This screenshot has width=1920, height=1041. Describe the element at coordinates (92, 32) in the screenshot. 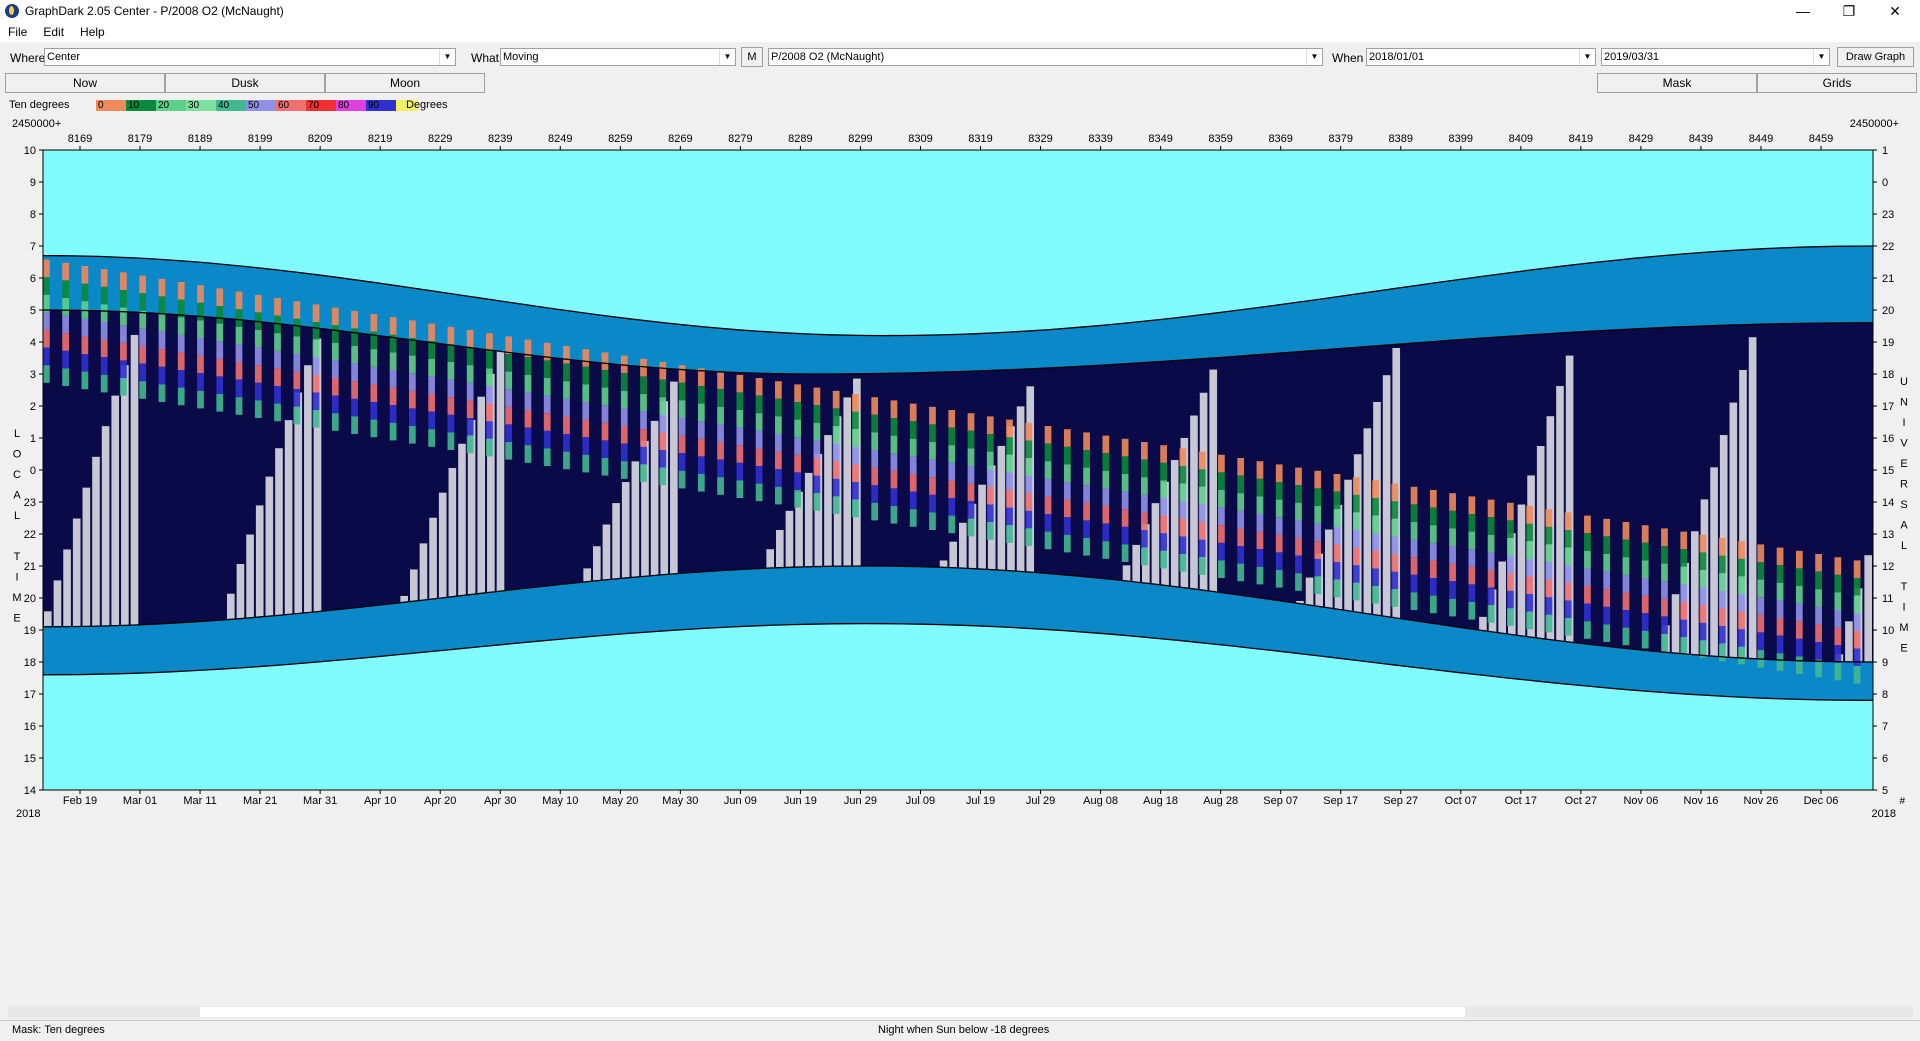

I see `menu-help: Help` at that location.